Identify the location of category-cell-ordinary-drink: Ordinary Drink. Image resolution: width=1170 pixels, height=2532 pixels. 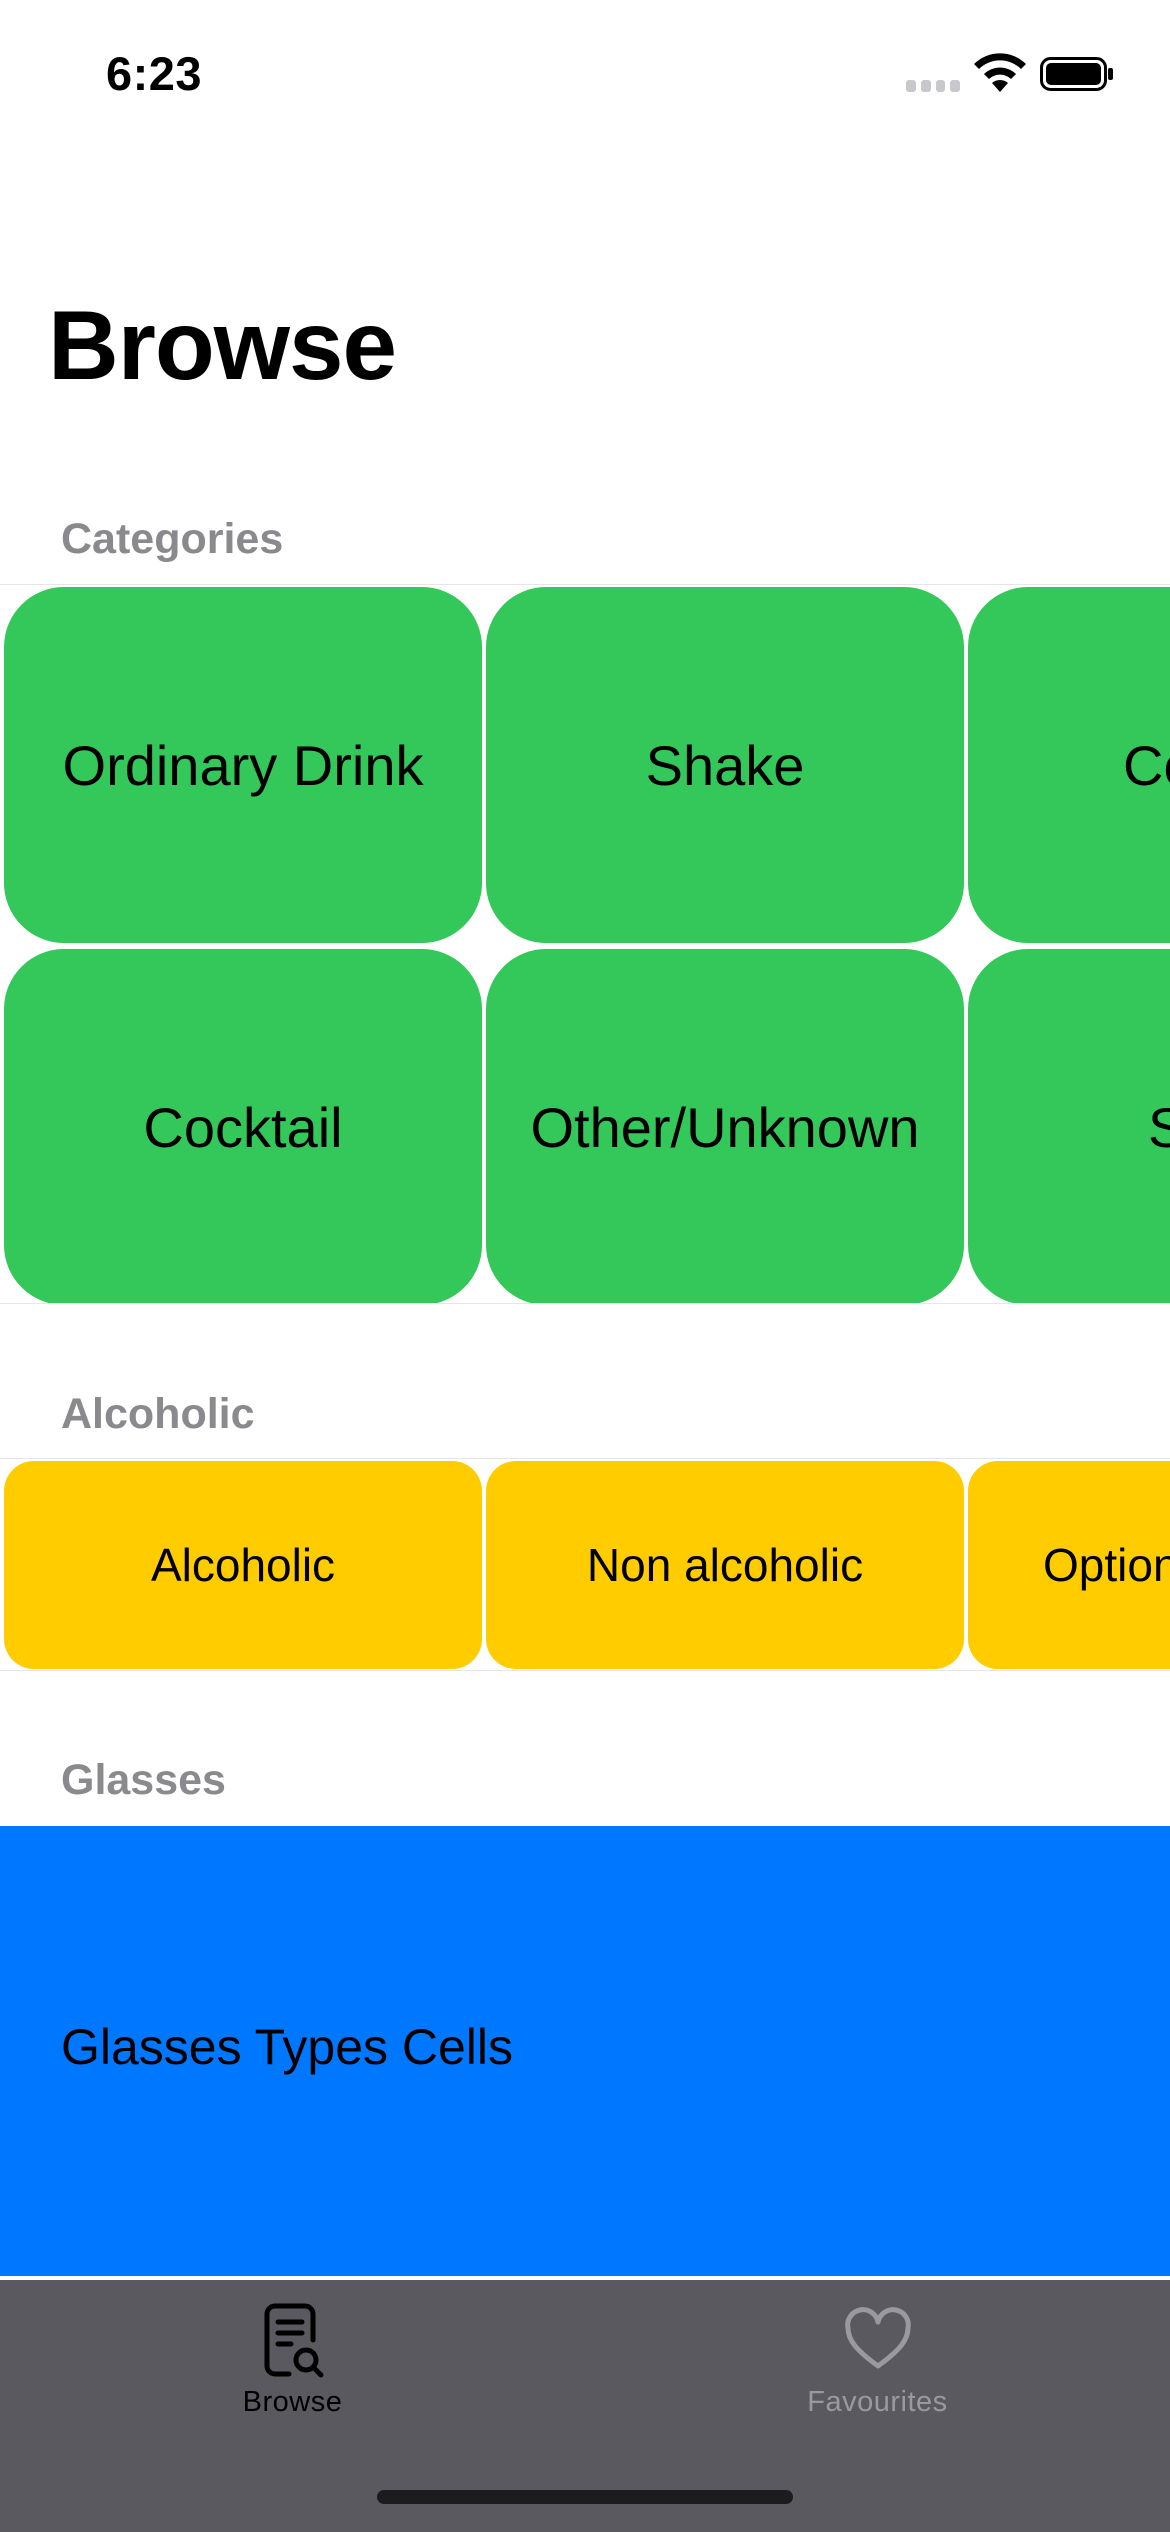
(243, 765).